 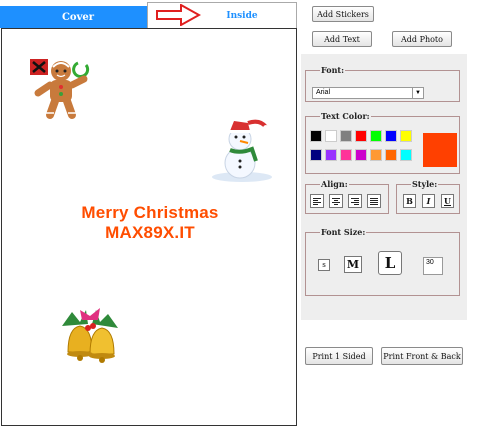 I want to click on font-legend: Font:, so click(x=333, y=70).